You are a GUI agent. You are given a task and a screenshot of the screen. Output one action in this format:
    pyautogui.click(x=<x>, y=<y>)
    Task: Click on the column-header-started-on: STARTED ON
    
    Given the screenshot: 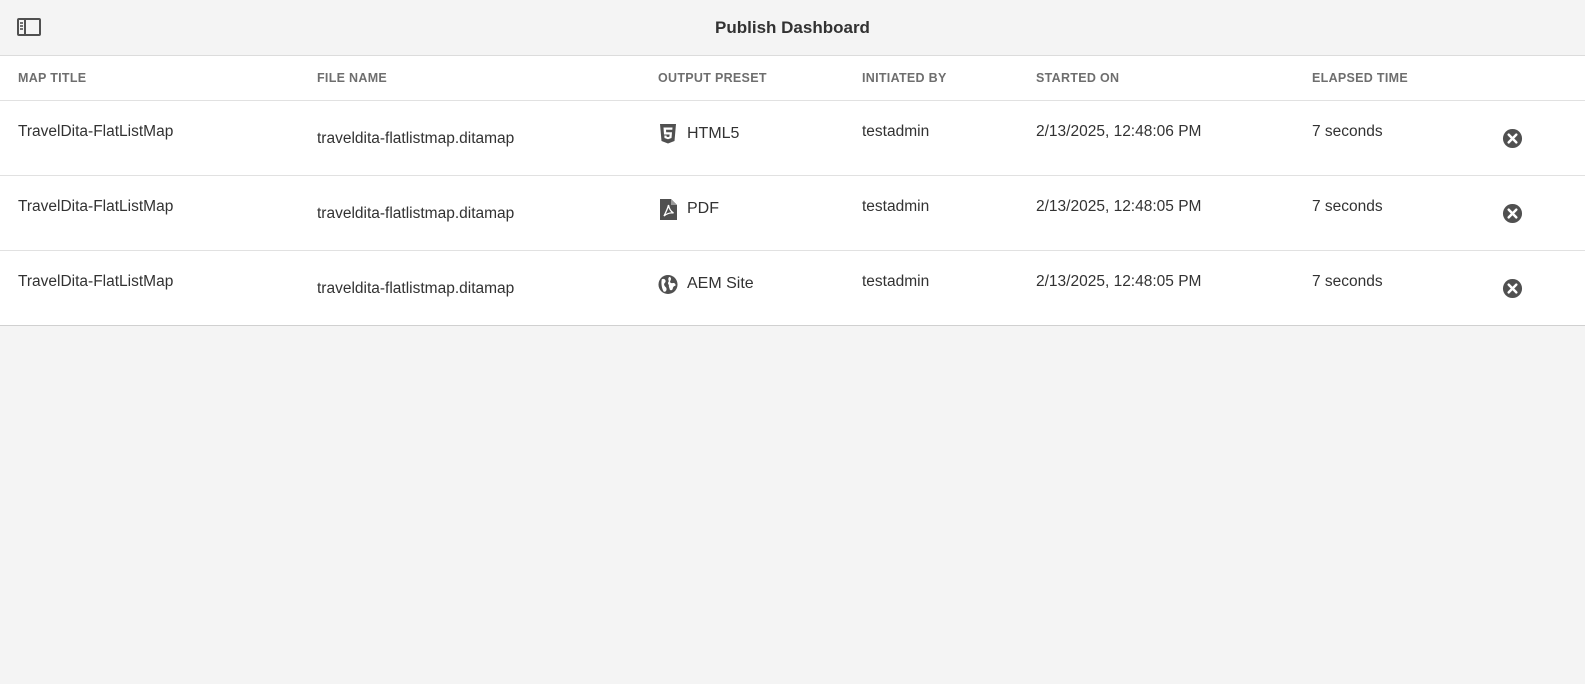 What is the action you would take?
    pyautogui.click(x=1174, y=78)
    